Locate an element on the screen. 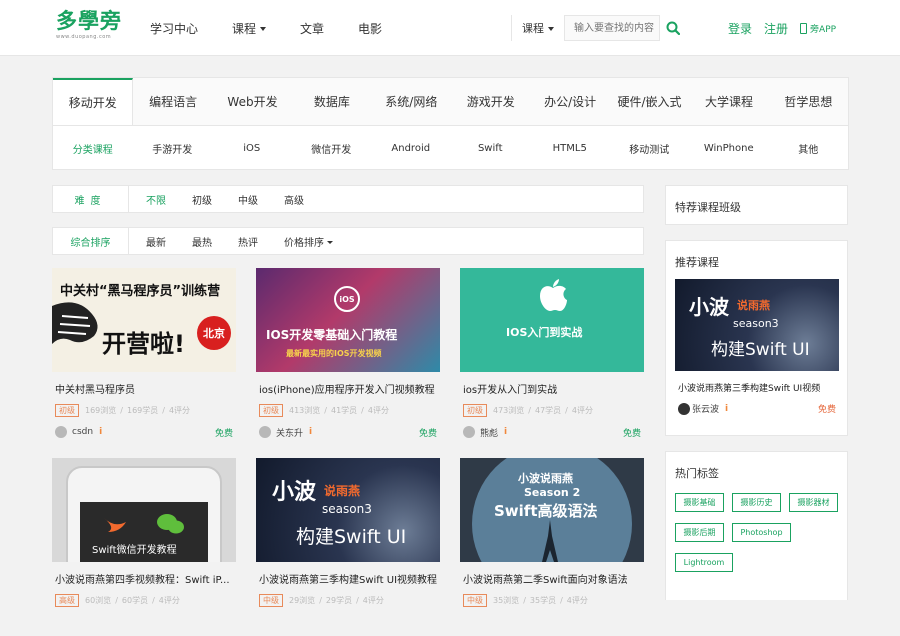 The image size is (900, 636). level-badge: 中级 is located at coordinates (475, 600).